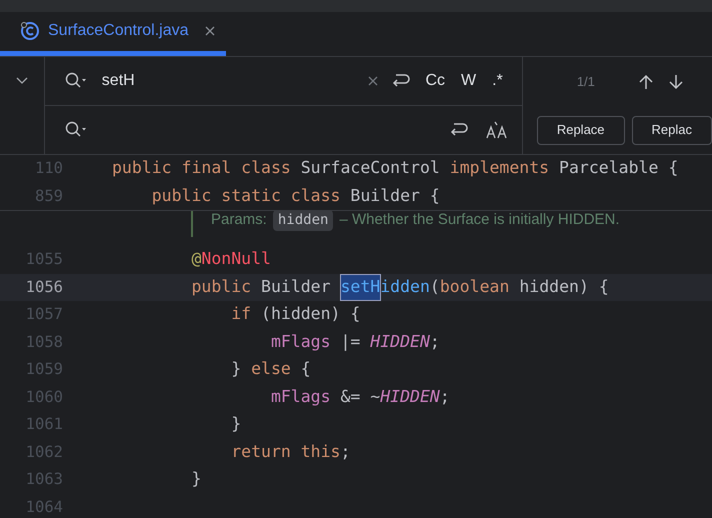 The width and height of the screenshot is (712, 518). I want to click on code-token: hidden) {, so click(564, 287).